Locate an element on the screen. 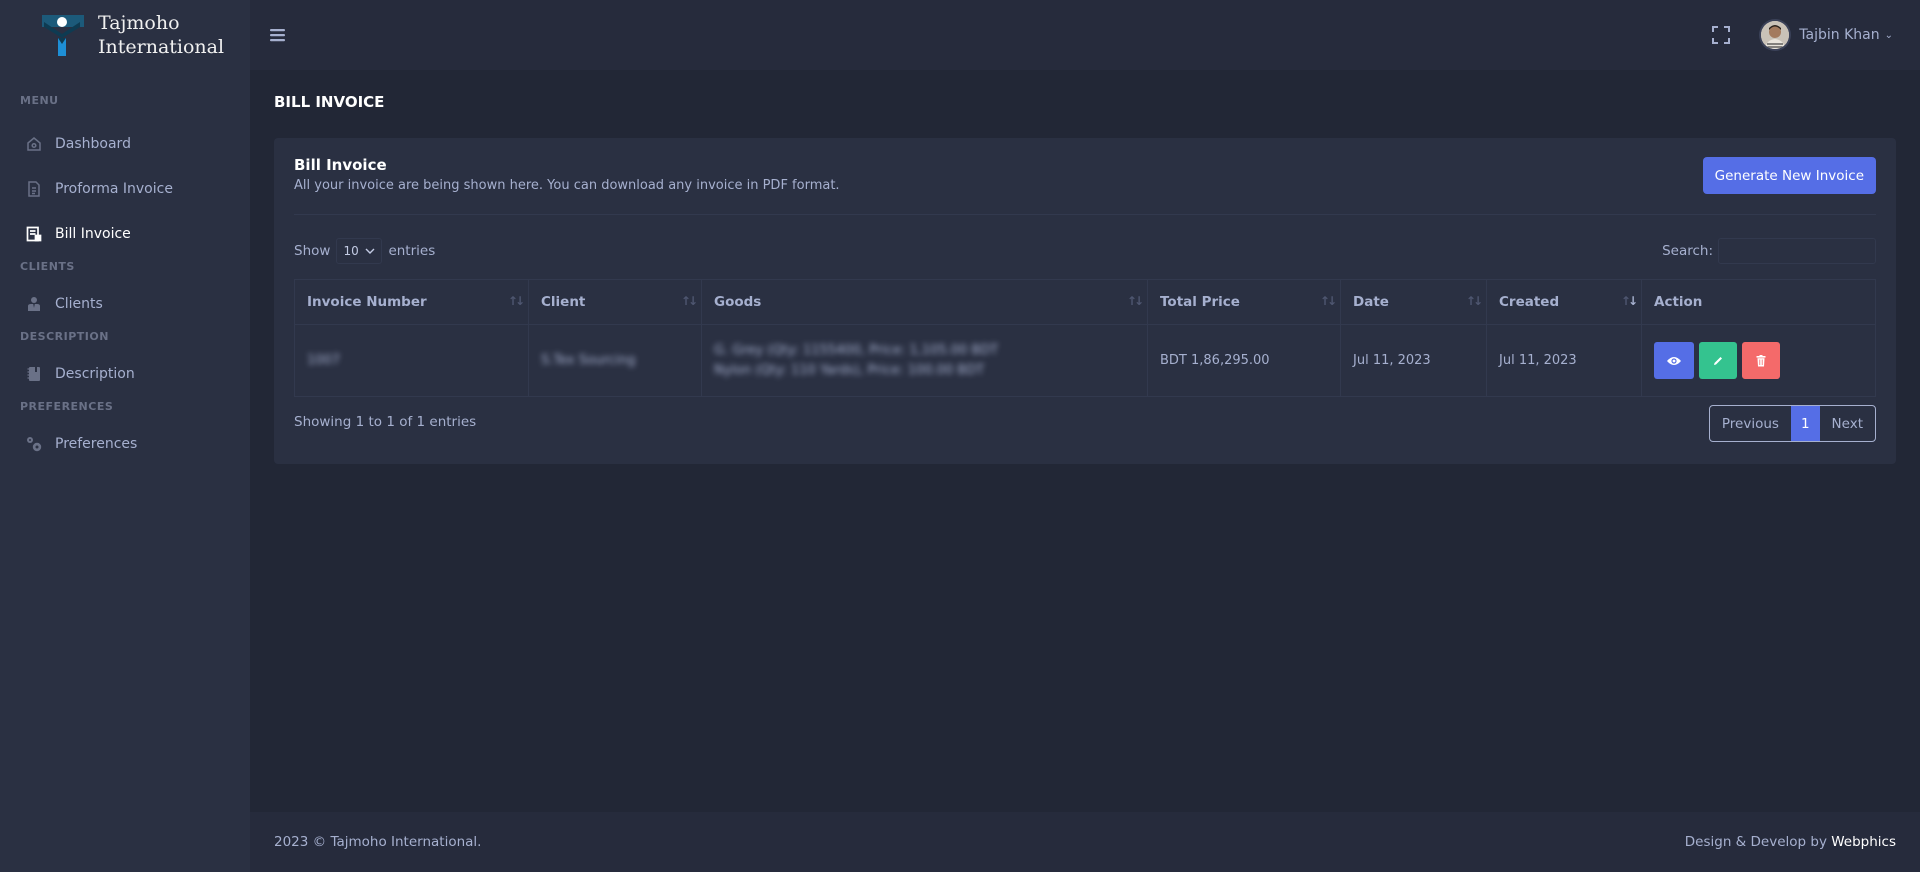 The image size is (1920, 872). page-title: BILL INVOICE is located at coordinates (329, 102).